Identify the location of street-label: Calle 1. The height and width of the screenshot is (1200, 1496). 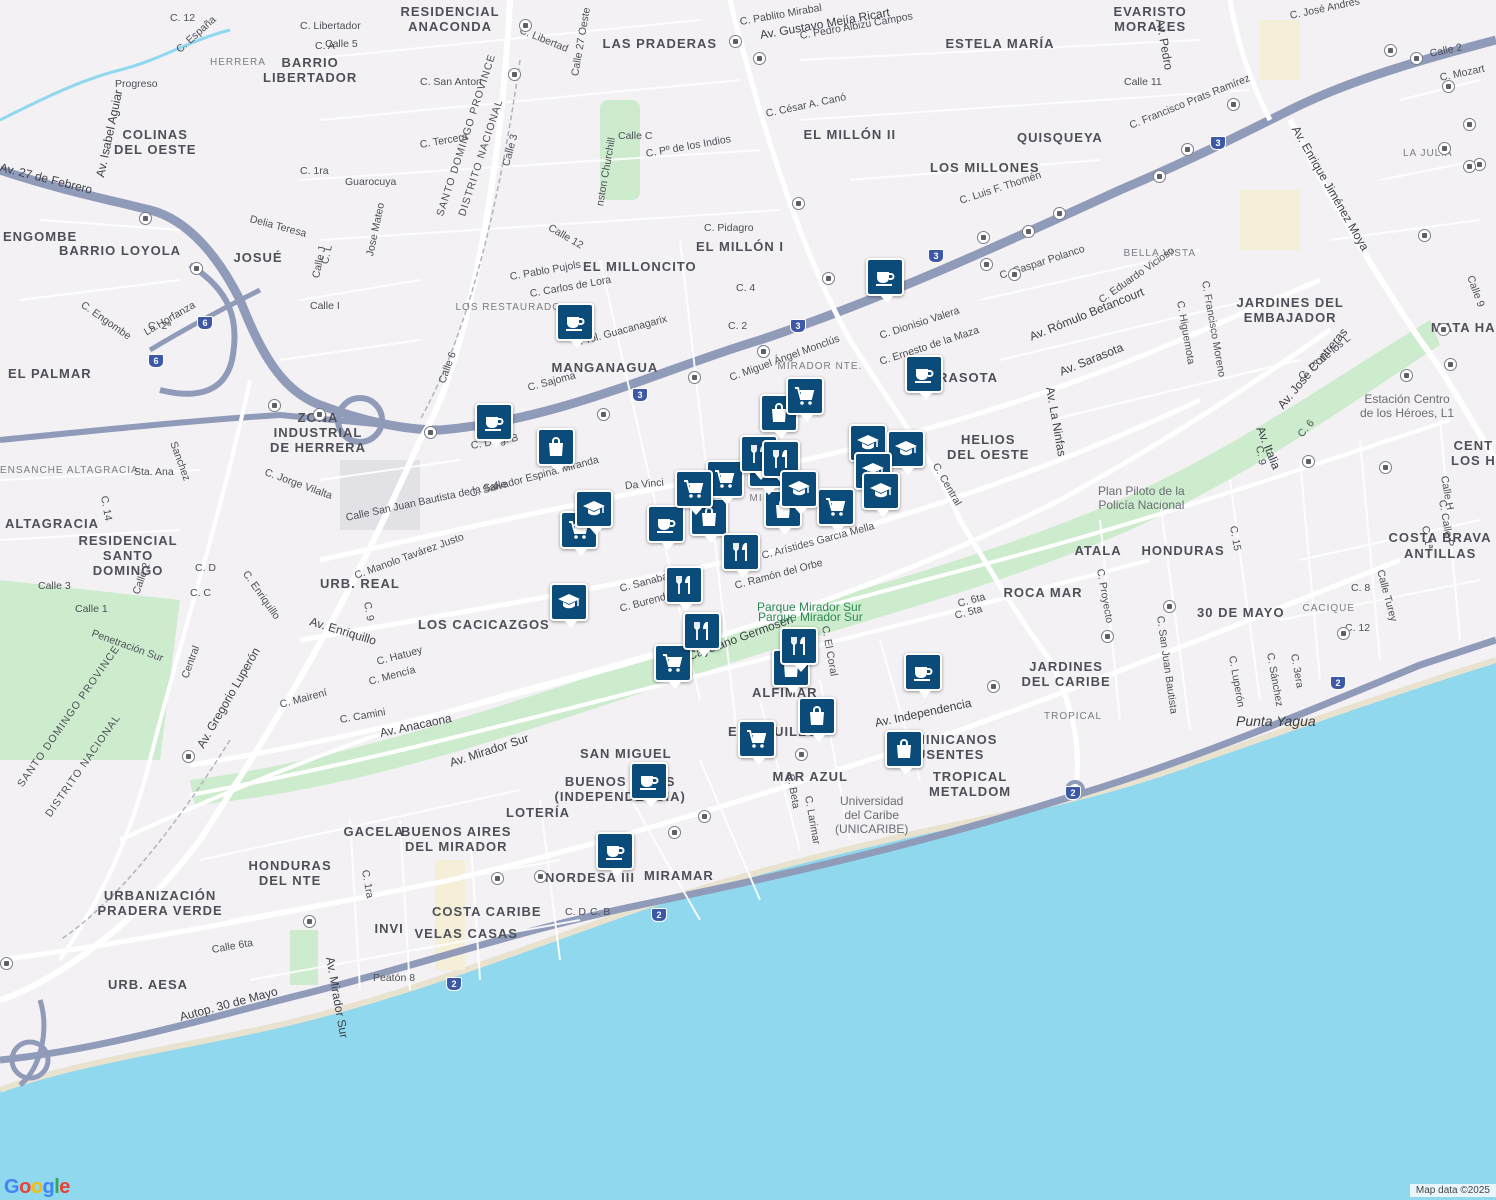
(91, 609).